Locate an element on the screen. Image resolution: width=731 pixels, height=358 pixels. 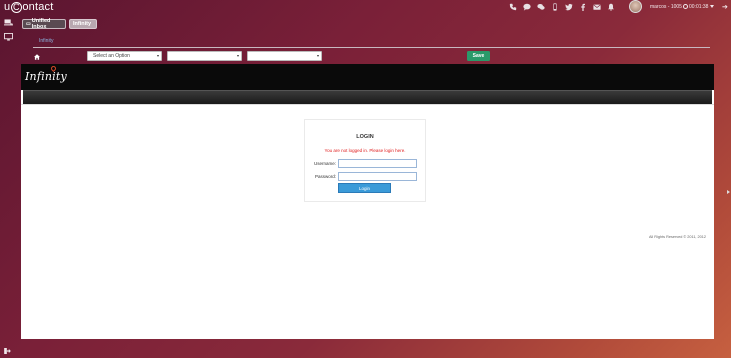
infinity-logo: Infinity is located at coordinates (46, 76).